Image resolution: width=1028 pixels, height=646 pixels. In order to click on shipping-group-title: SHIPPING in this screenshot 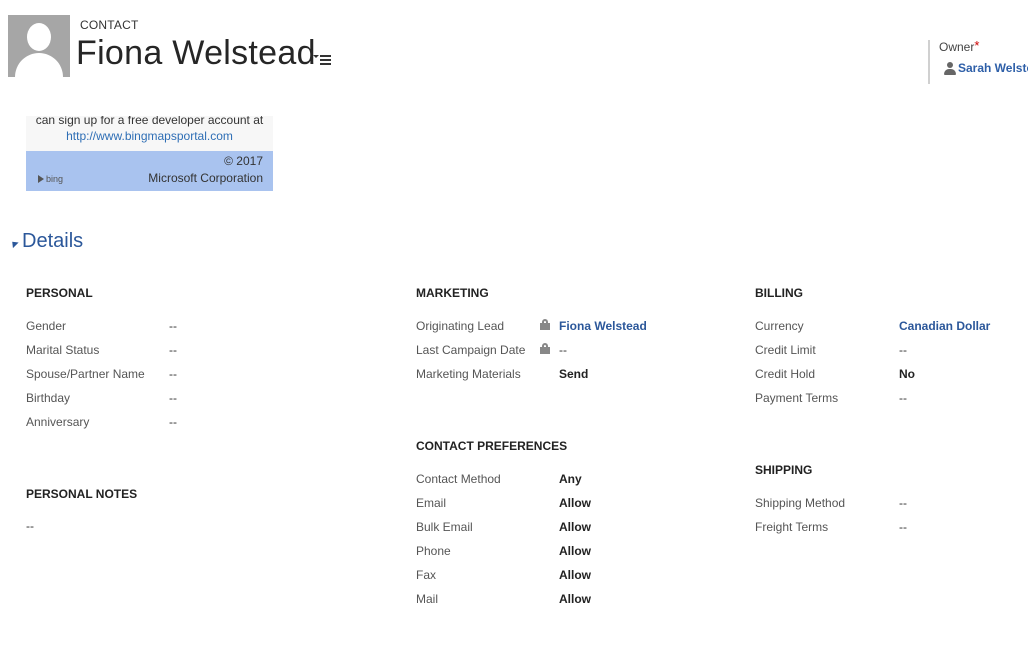, I will do `click(784, 470)`.